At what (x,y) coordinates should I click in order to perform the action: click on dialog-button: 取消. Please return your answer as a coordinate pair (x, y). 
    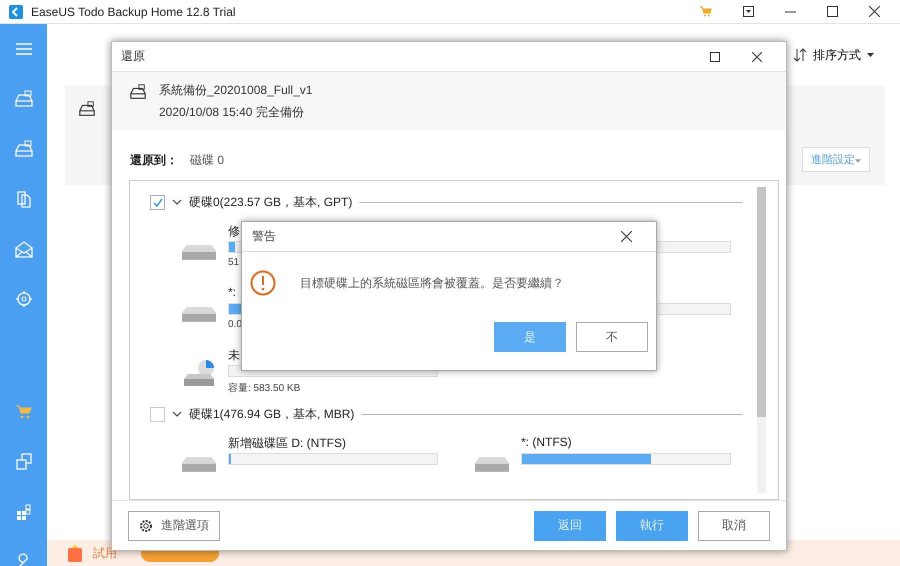
    Looking at the image, I should click on (734, 525).